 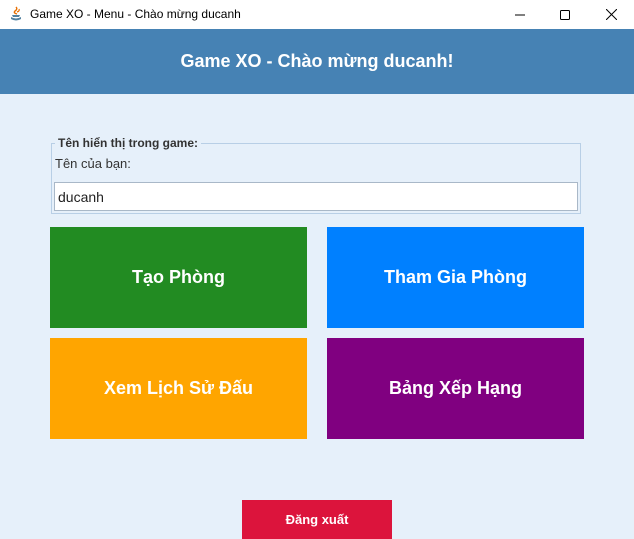 I want to click on logout-label: Đăng xuất, so click(x=317, y=519).